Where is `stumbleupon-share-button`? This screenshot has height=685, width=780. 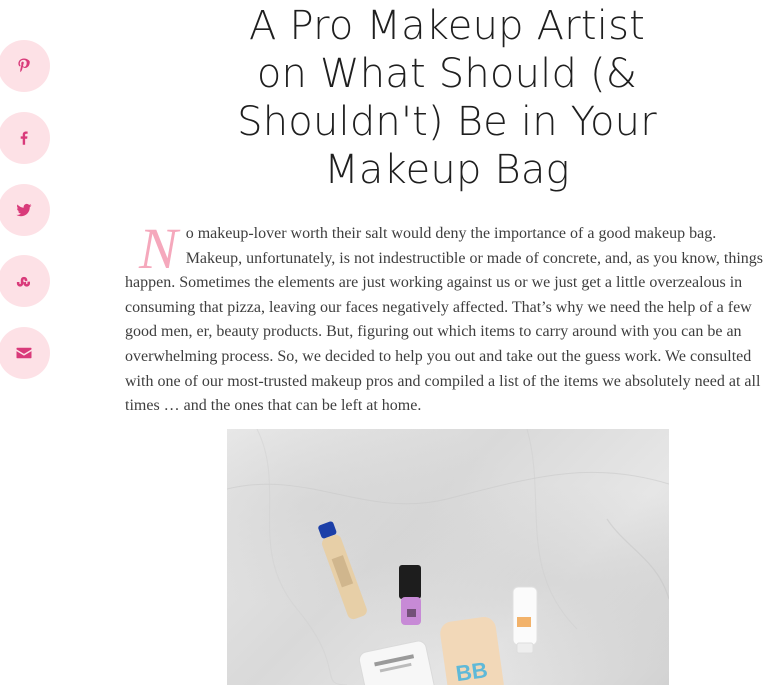 stumbleupon-share-button is located at coordinates (25, 281).